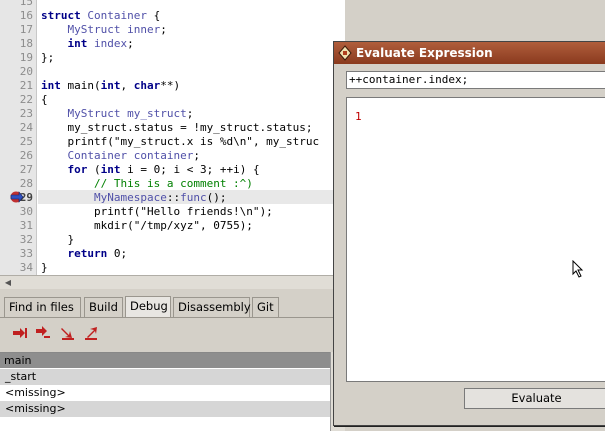 Image resolution: width=605 pixels, height=431 pixels. Describe the element at coordinates (101, 15) in the screenshot. I see `code-line: struct Container {` at that location.